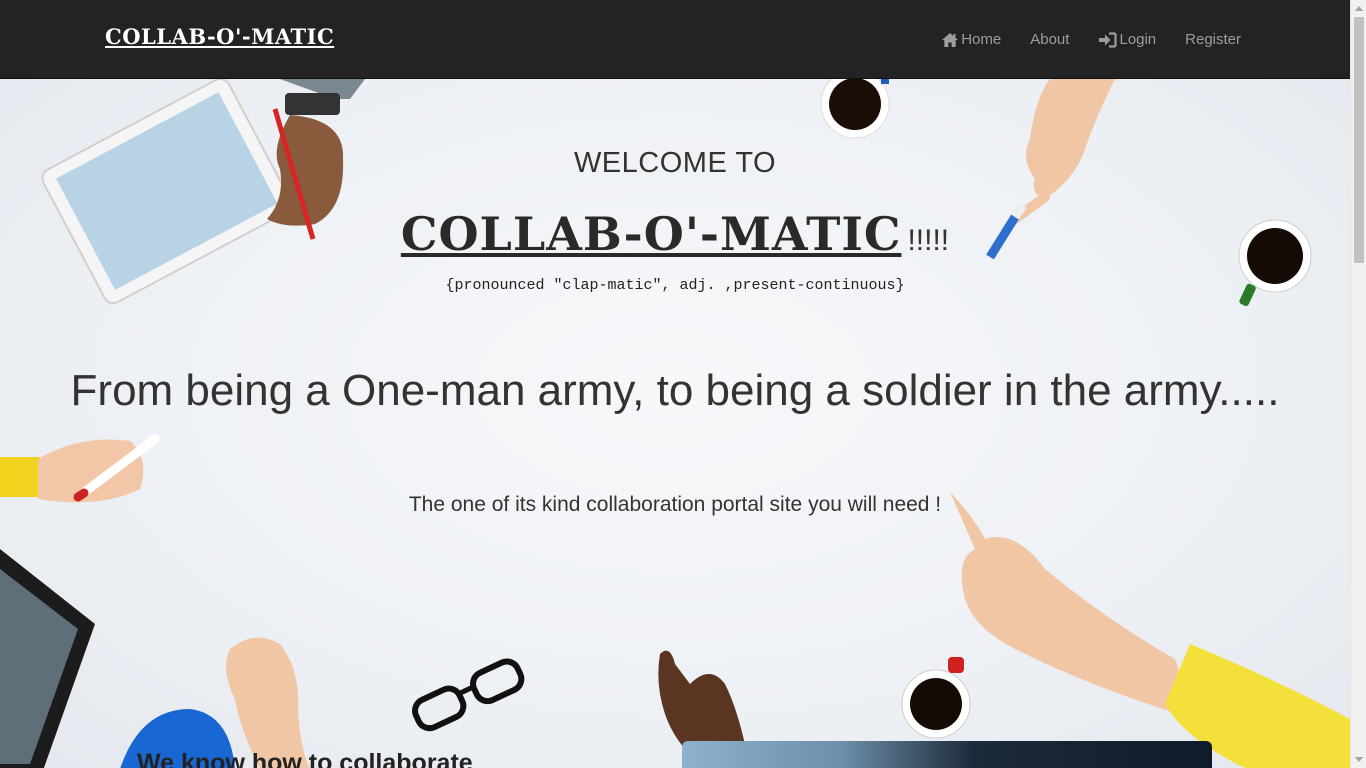 The image size is (1366, 768). I want to click on eyeglasses-image, so click(468, 695).